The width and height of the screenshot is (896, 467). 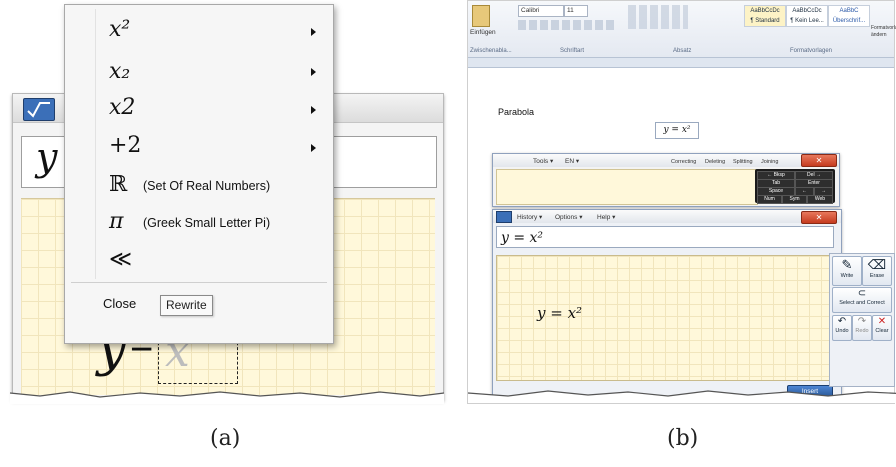 I want to click on help-menu: Help ▾, so click(x=606, y=217).